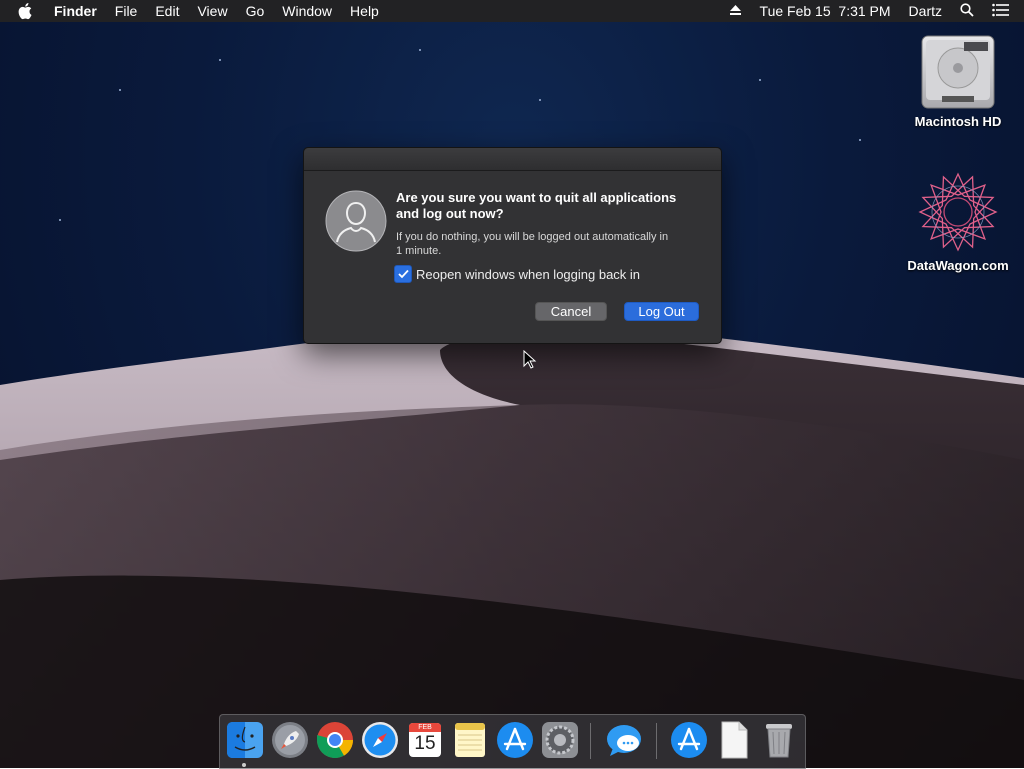 The image size is (1024, 769). I want to click on geometric-star-icon, so click(958, 212).